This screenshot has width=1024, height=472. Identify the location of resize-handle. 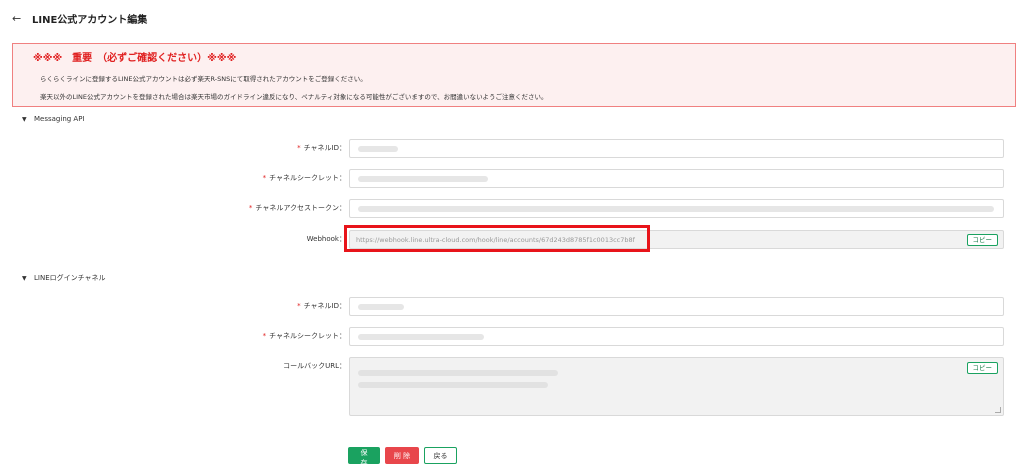
(998, 410).